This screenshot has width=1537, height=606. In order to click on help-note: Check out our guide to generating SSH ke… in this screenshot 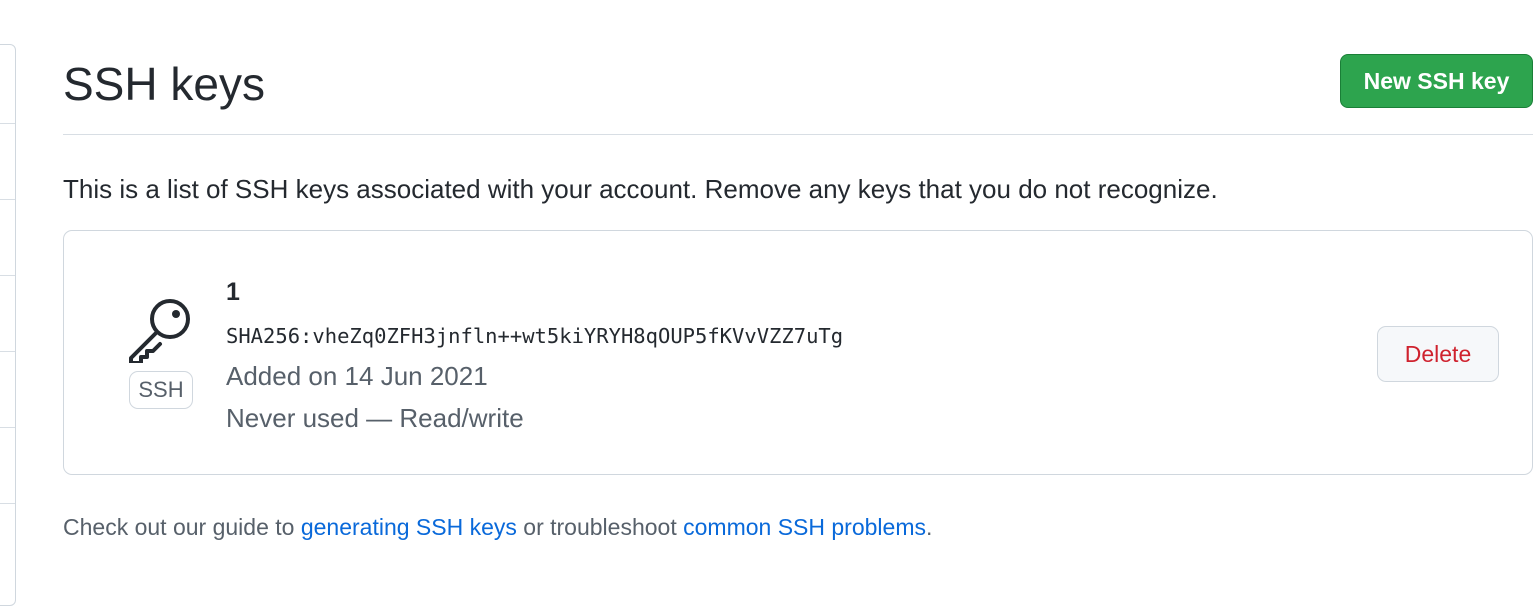, I will do `click(497, 527)`.